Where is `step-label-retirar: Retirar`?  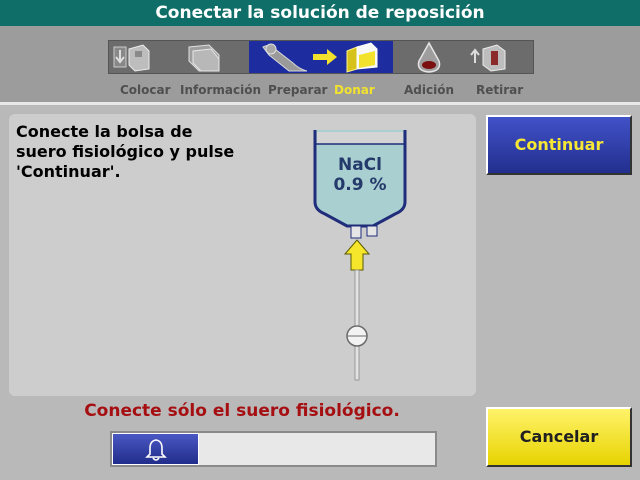 step-label-retirar: Retirar is located at coordinates (500, 90).